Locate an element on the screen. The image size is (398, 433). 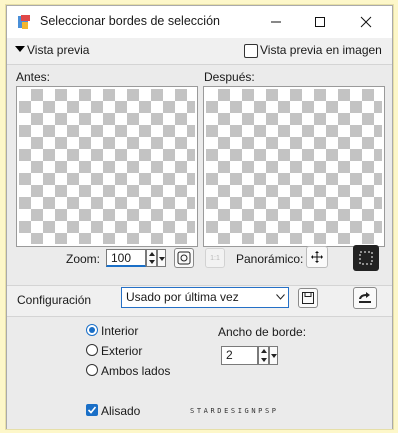
close-button is located at coordinates (366, 22).